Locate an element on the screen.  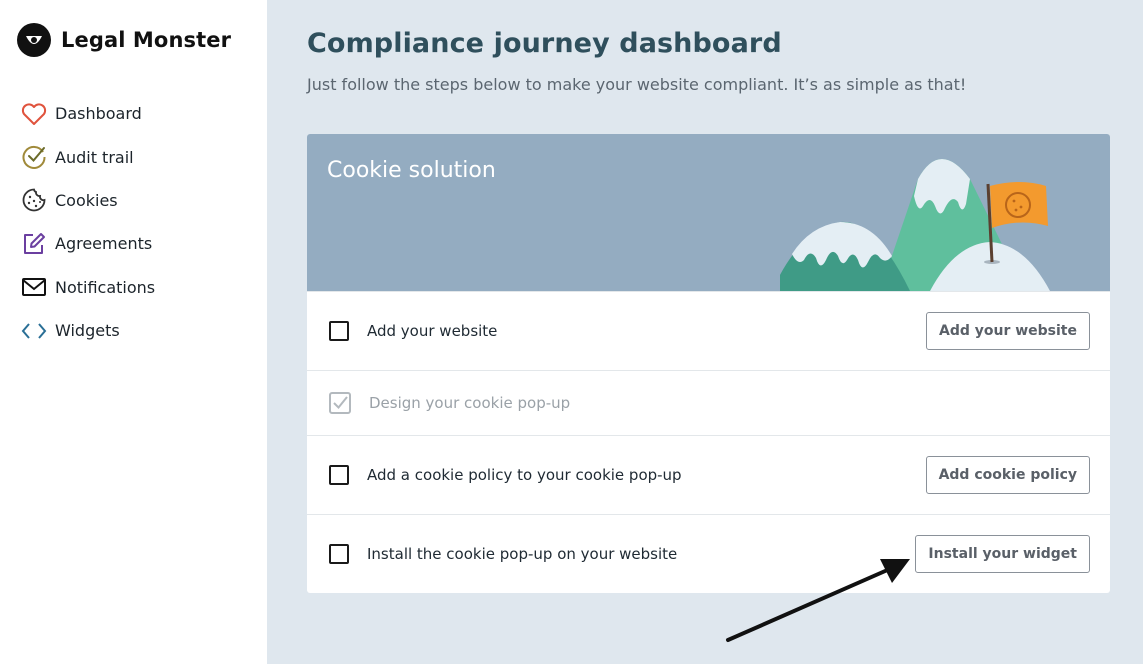
sidebar-item-cookies: Cookies is located at coordinates (88, 200).